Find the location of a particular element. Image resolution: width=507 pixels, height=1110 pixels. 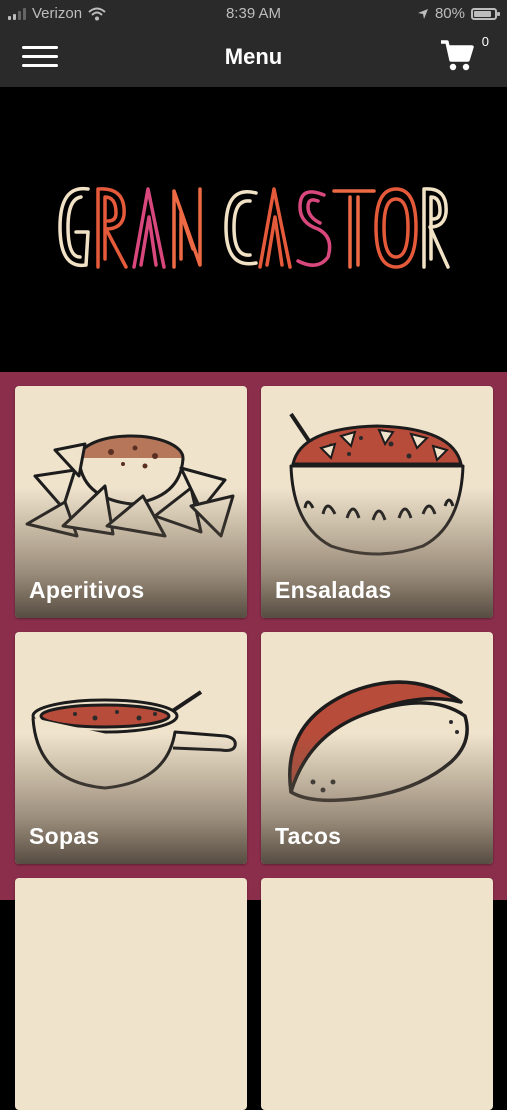

category-card-tacos: Tacos is located at coordinates (377, 748).